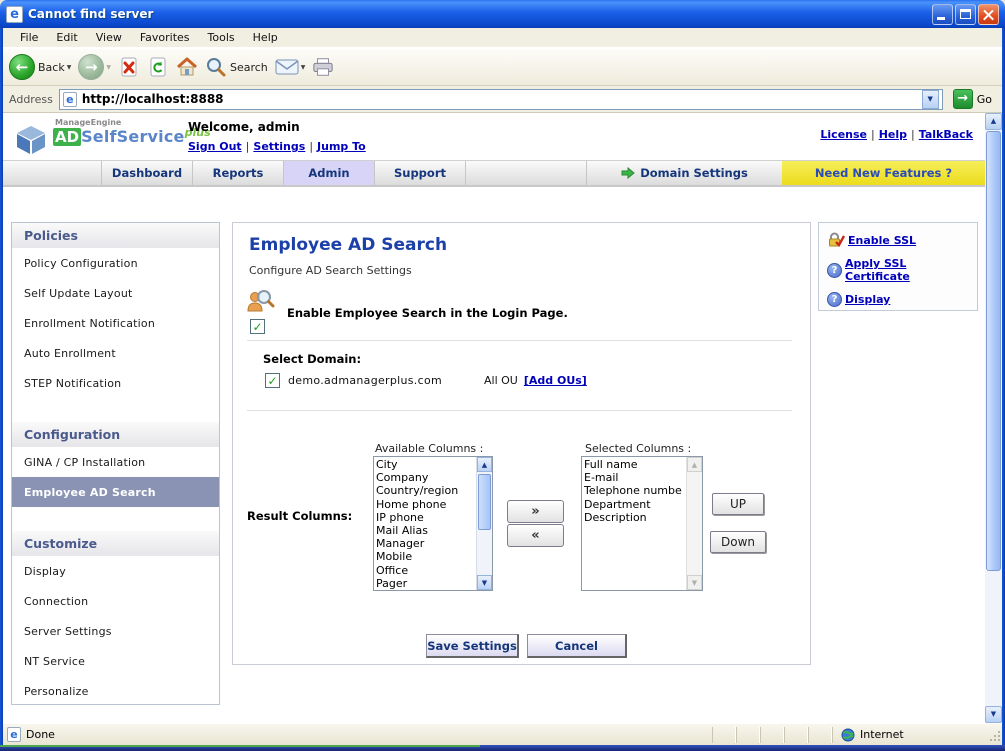 This screenshot has height=751, width=1005. I want to click on forward-dropdown-icon: ▼, so click(108, 67).